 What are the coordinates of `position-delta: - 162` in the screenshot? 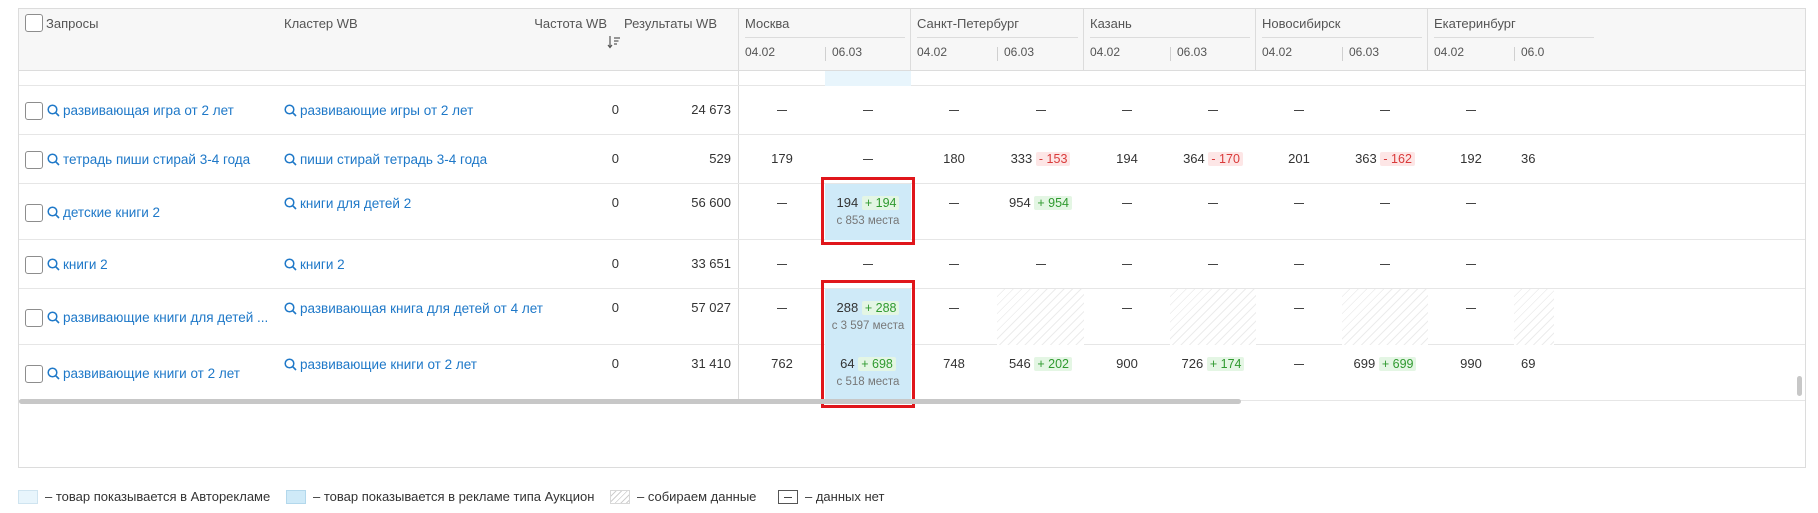 It's located at (1397, 159).